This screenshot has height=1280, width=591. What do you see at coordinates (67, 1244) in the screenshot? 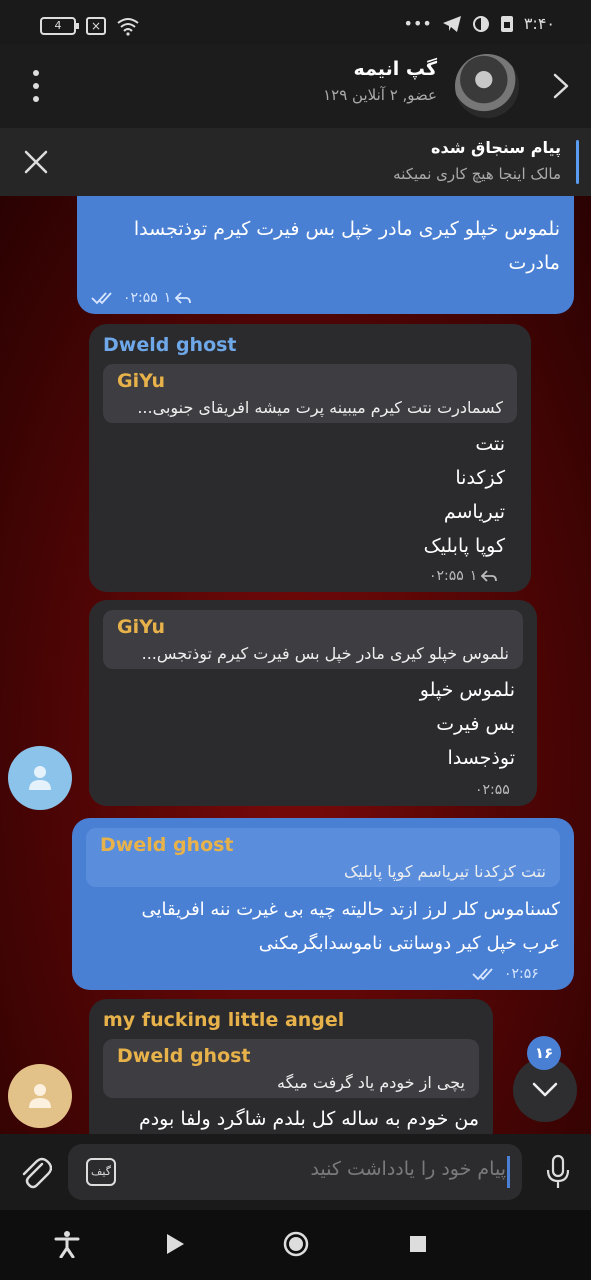
I see `accessibility-icon` at bounding box center [67, 1244].